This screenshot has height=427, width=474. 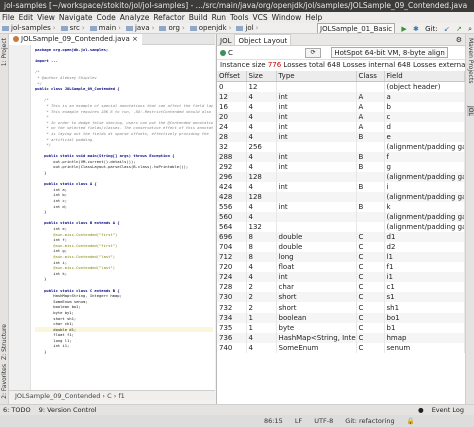 I want to click on layout-row: 728 2 char Cc1, so click(x=341, y=287).